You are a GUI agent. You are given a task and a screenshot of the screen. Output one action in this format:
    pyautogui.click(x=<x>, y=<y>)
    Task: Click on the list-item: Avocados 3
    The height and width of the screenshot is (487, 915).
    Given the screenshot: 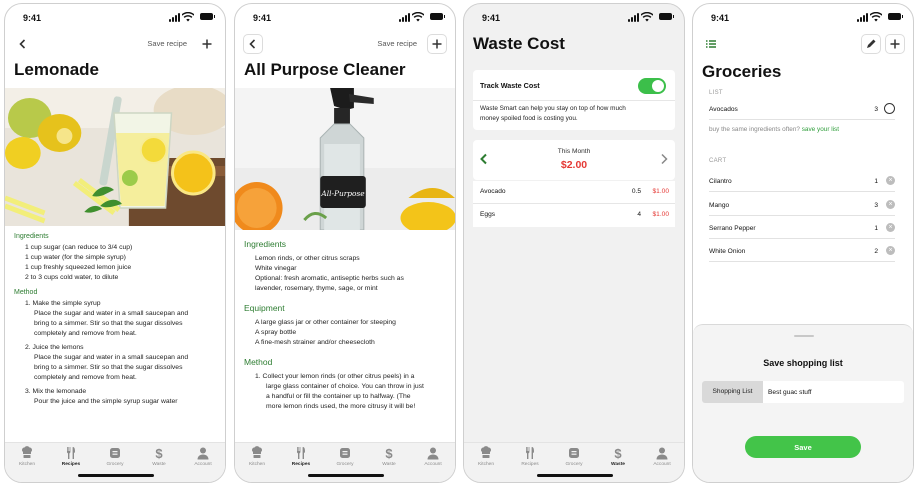 What is the action you would take?
    pyautogui.click(x=802, y=109)
    